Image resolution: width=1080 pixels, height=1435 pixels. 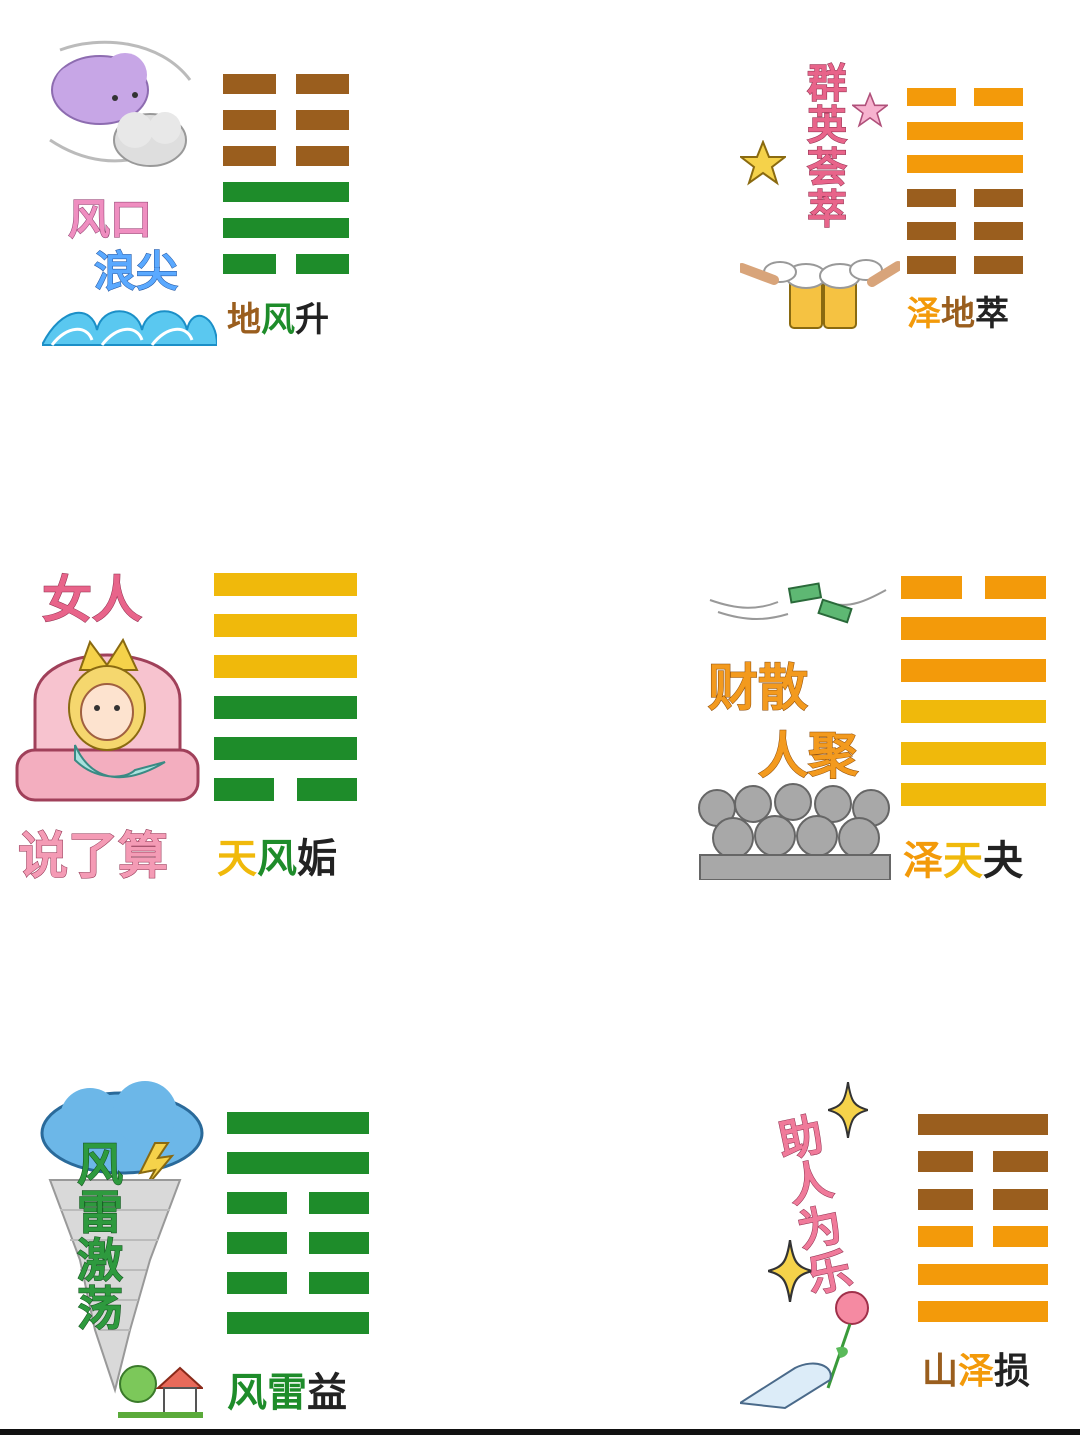 What do you see at coordinates (820, 294) in the screenshot?
I see `beer-toast-icon` at bounding box center [820, 294].